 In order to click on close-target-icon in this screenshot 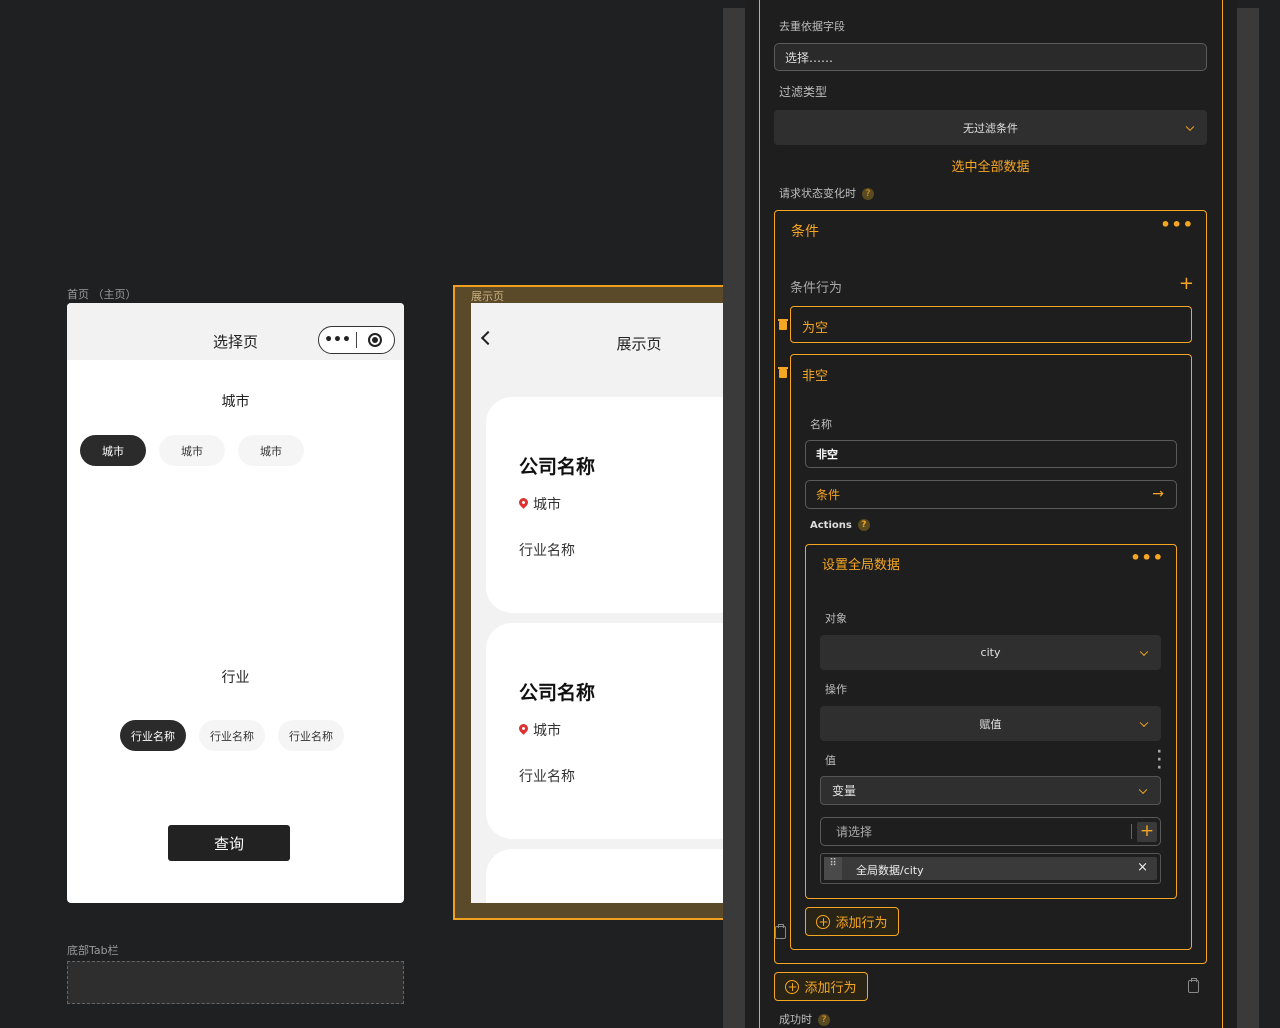, I will do `click(375, 340)`.